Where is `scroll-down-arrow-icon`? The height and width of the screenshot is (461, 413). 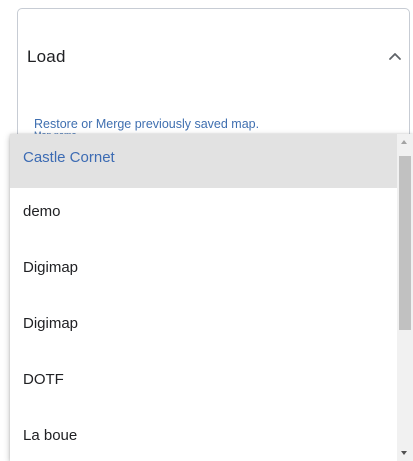
scroll-down-arrow-icon is located at coordinates (404, 453).